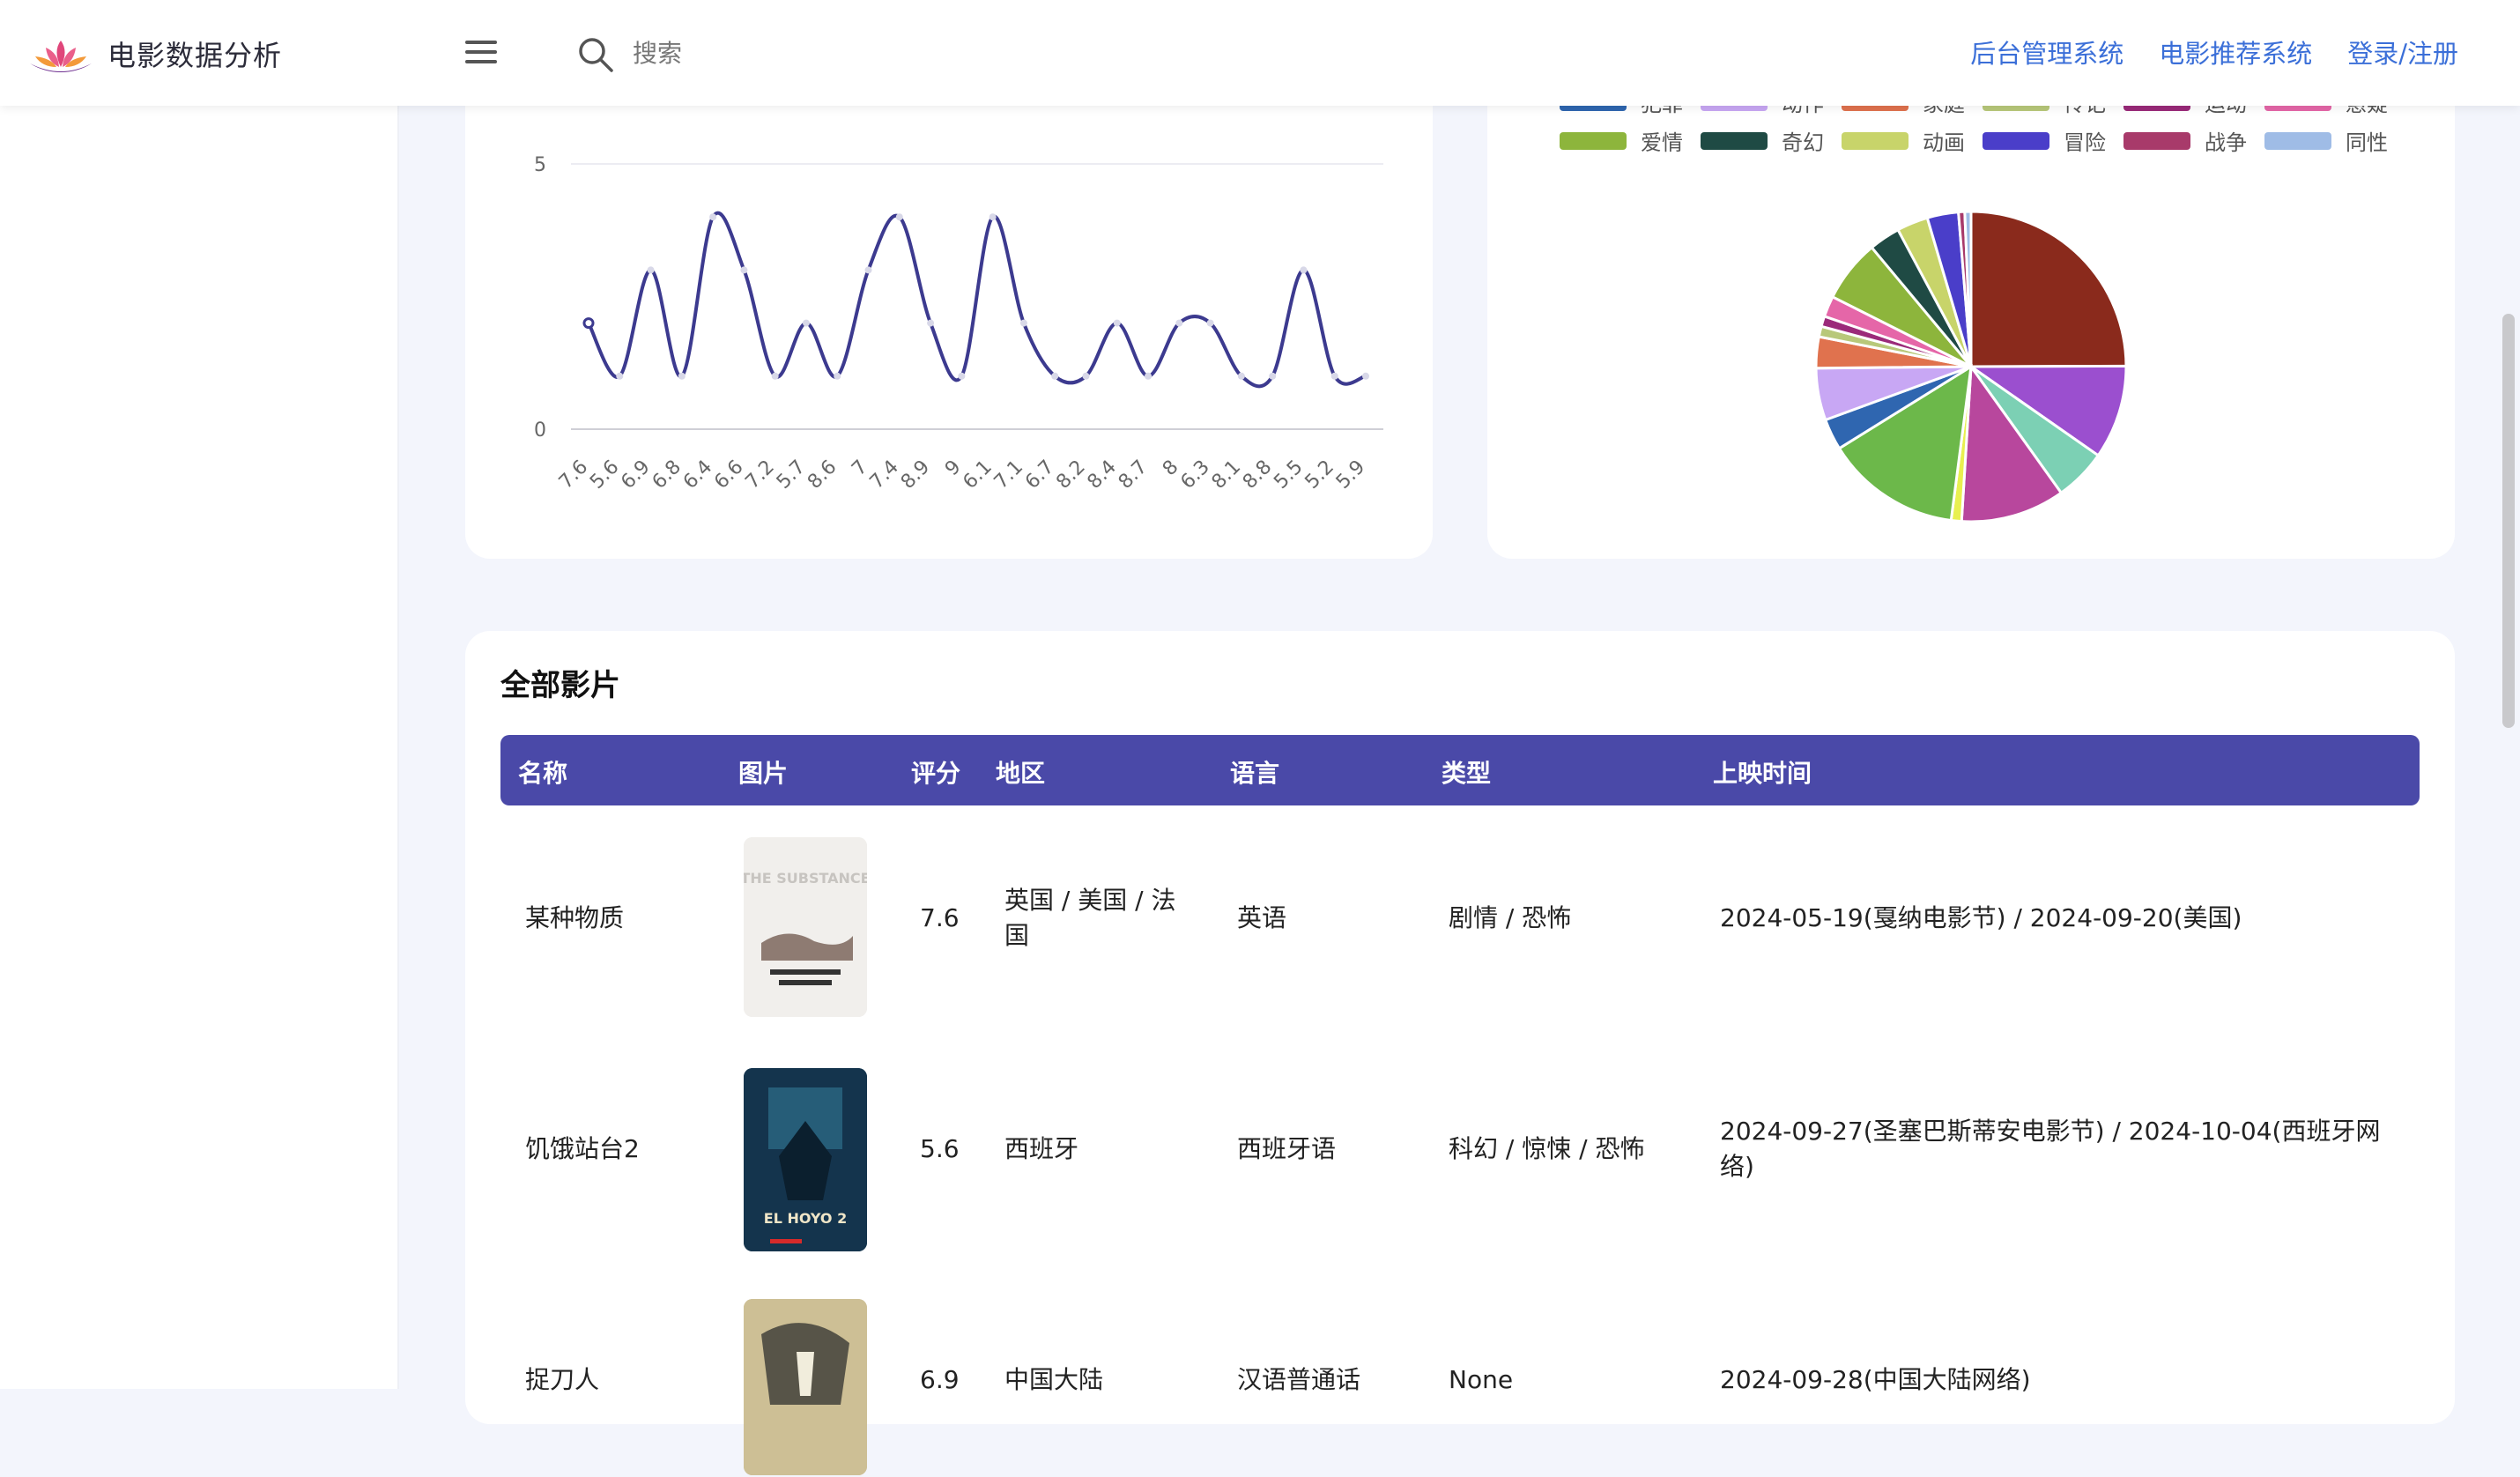  I want to click on x-tick-label: 6.4, so click(697, 475).